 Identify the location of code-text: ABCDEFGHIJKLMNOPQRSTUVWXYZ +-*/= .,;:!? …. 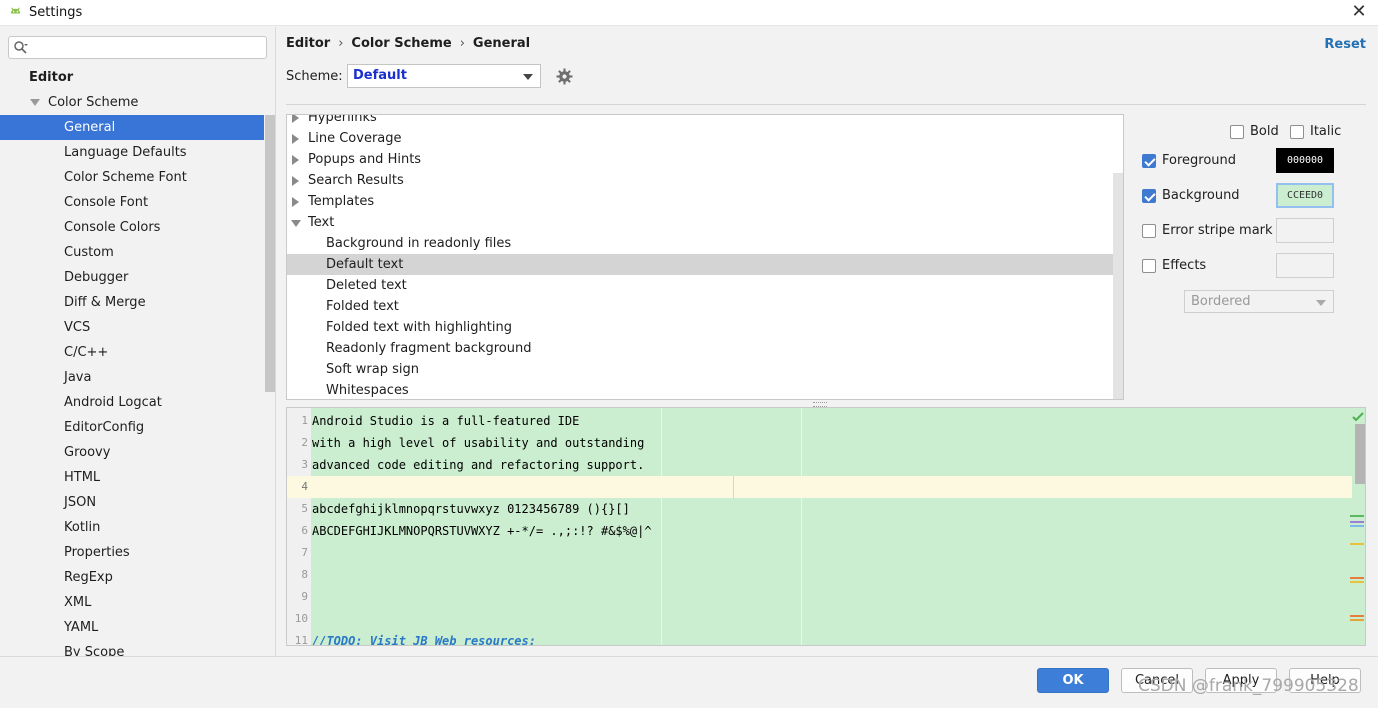
(482, 531).